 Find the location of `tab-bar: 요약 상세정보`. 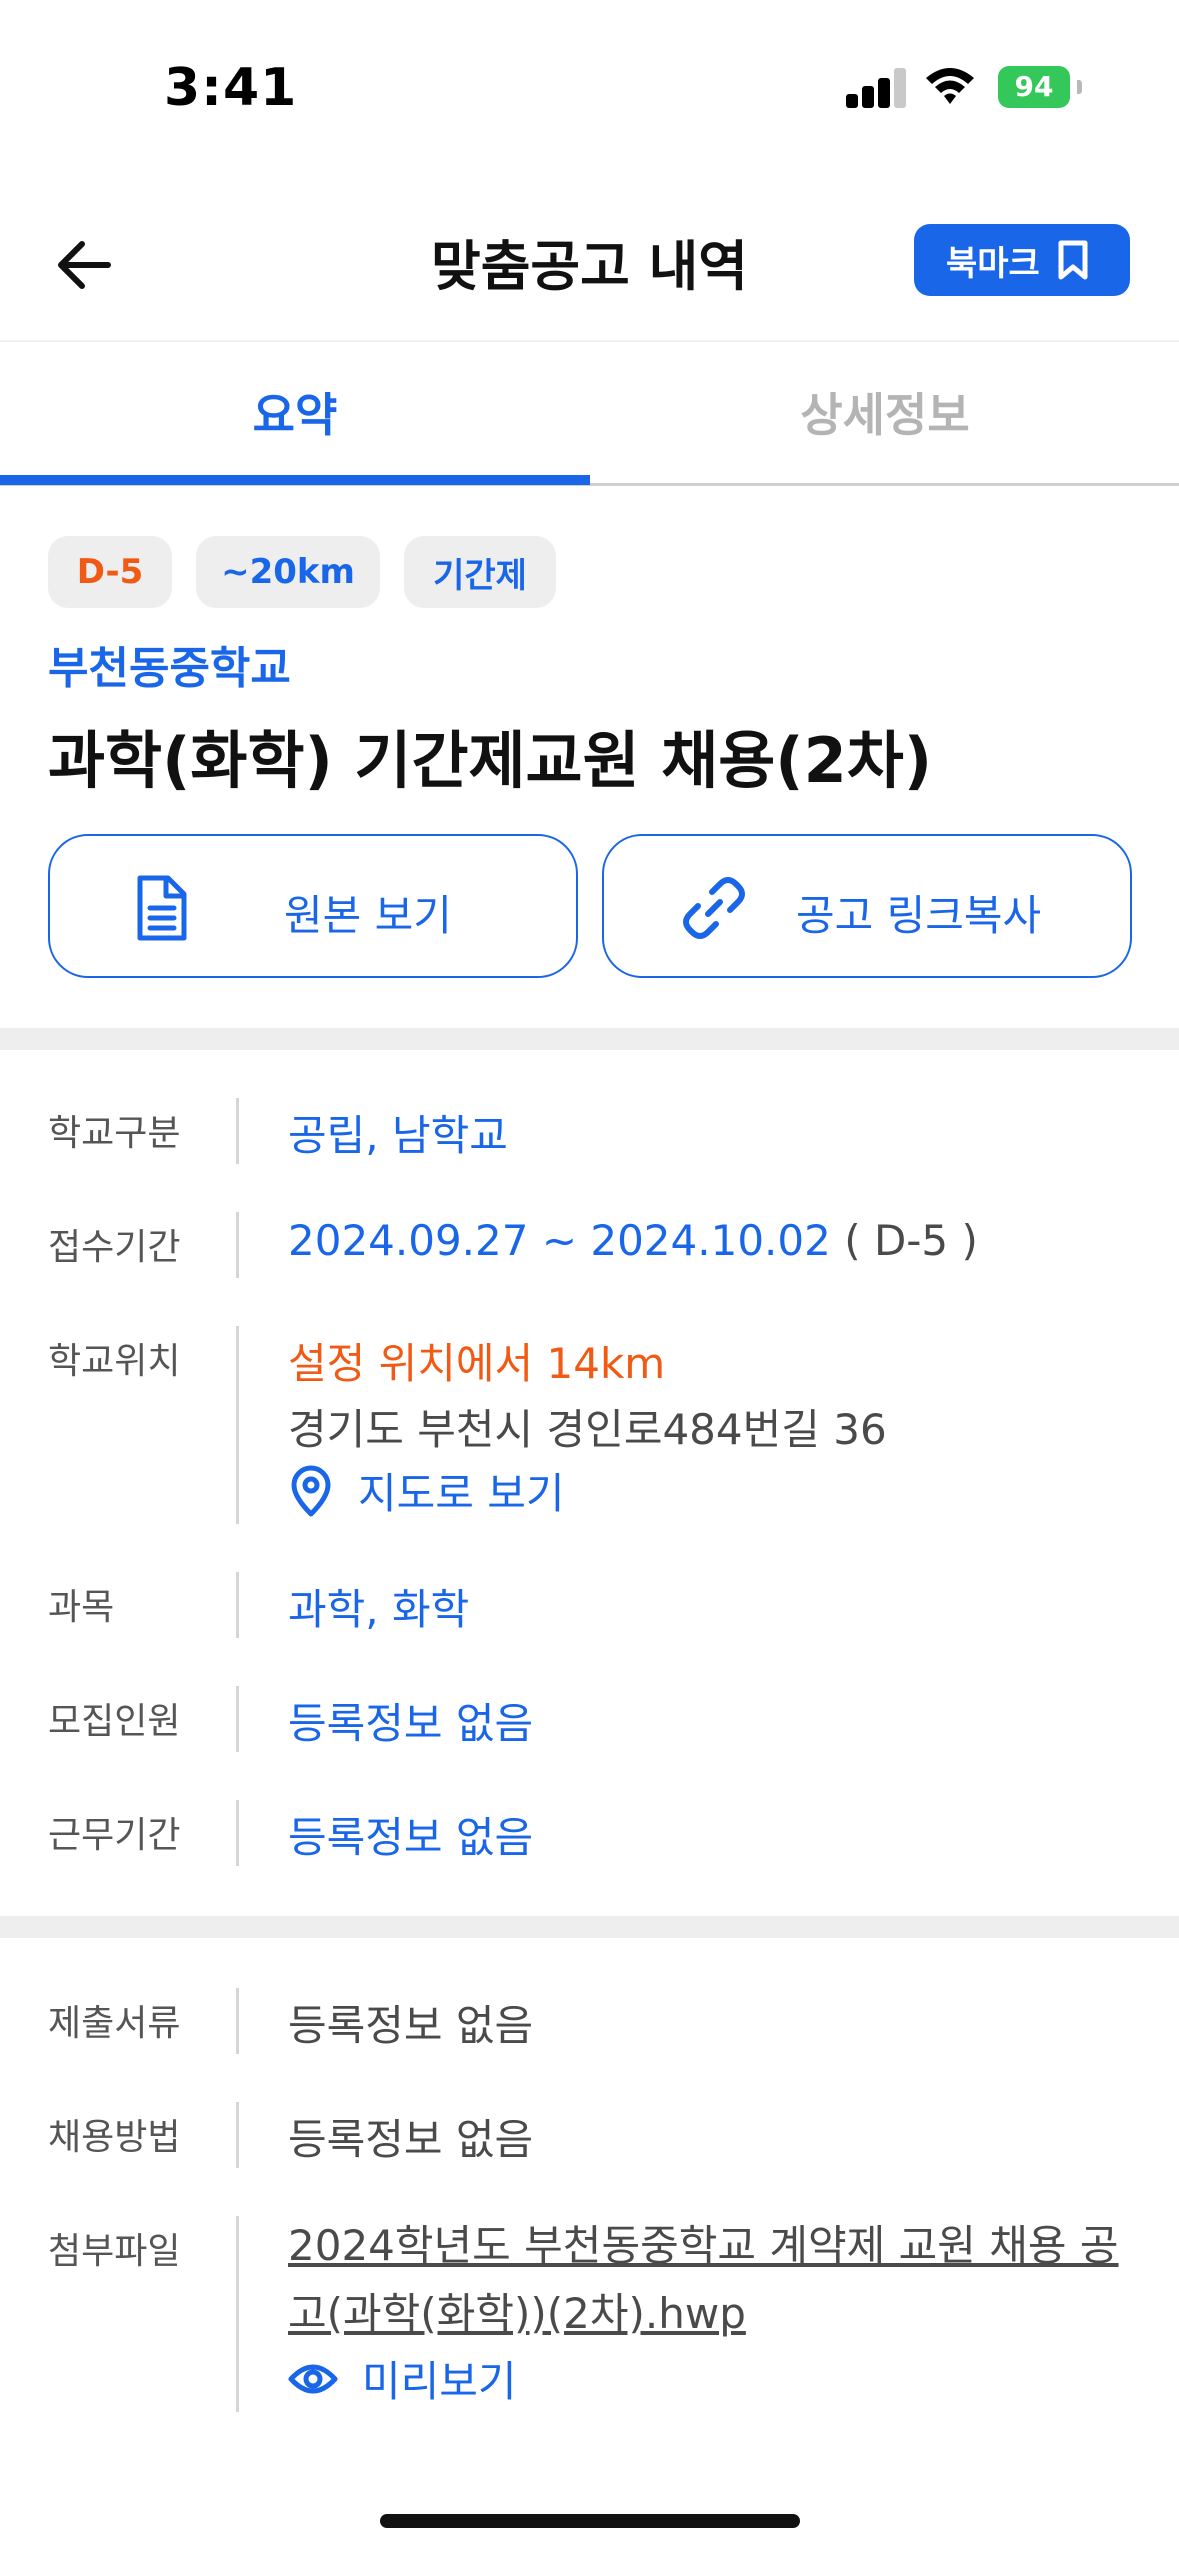

tab-bar: 요약 상세정보 is located at coordinates (589, 415).